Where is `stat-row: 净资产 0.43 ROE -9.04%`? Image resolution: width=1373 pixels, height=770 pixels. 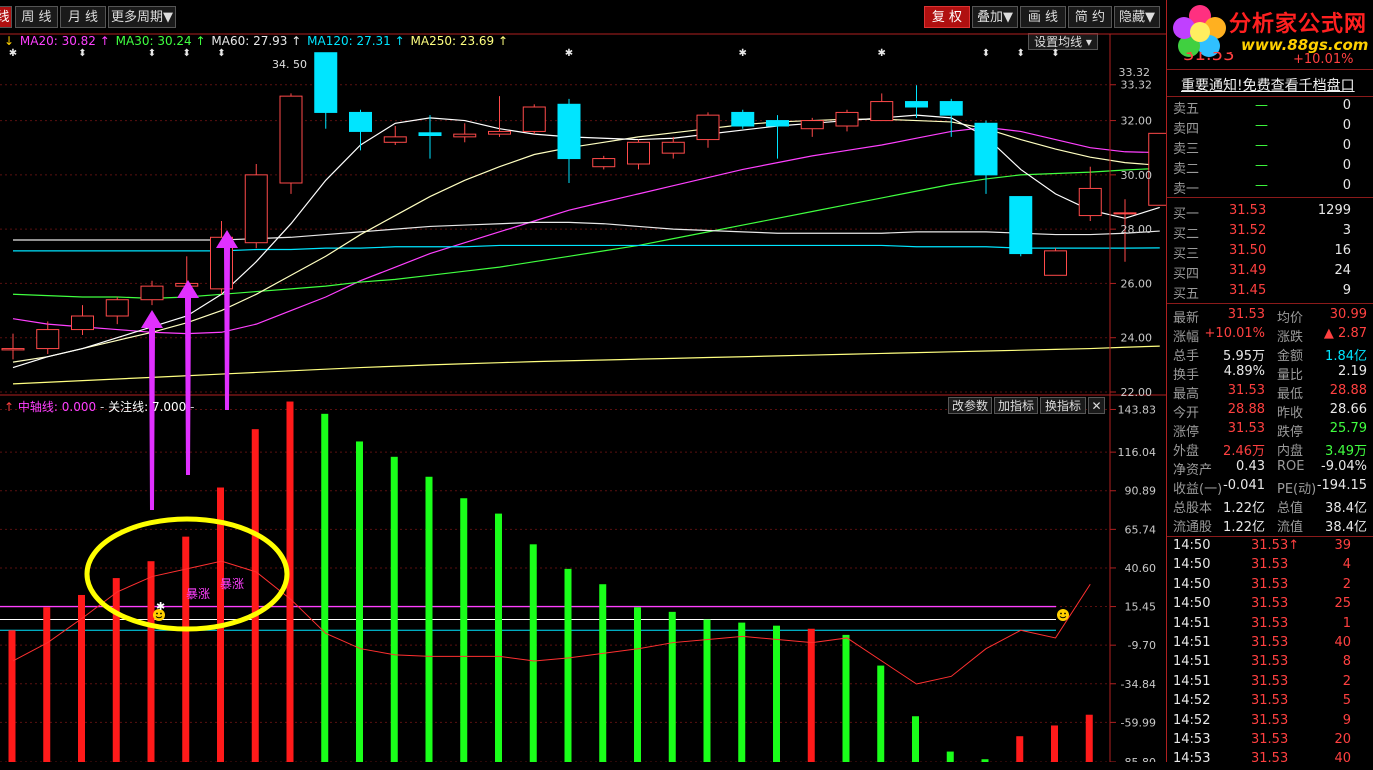
stat-row: 净资产 0.43 ROE -9.04% is located at coordinates (1271, 468).